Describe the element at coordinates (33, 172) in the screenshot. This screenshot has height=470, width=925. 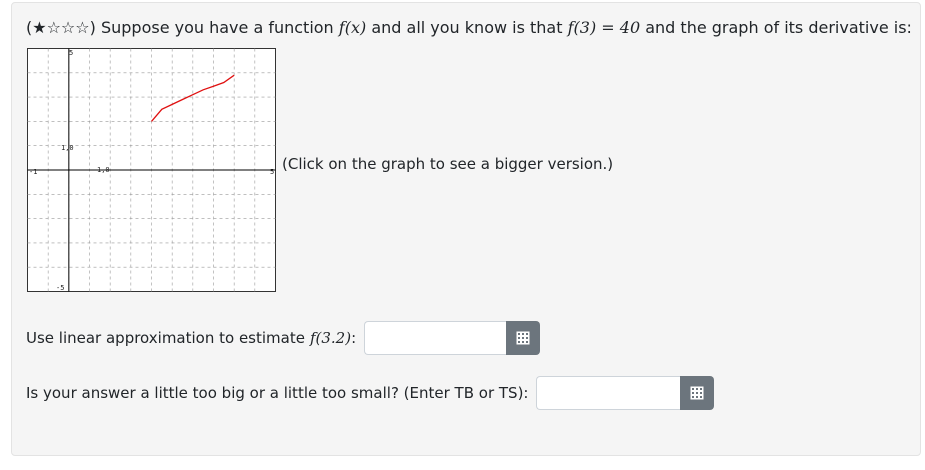
I see `x-tick-min: -1` at that location.